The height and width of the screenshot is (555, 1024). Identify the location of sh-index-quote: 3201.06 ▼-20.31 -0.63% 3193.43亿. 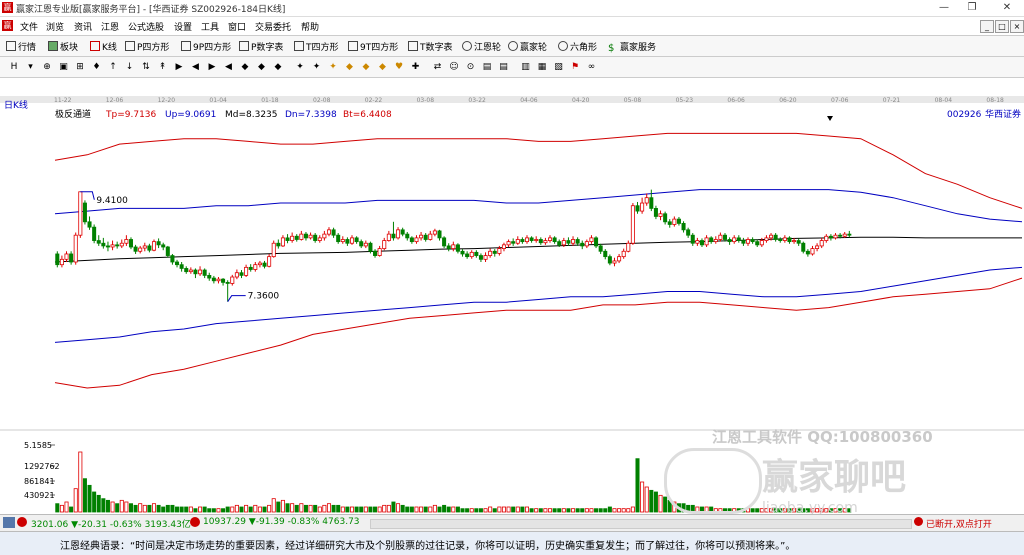
(111, 523).